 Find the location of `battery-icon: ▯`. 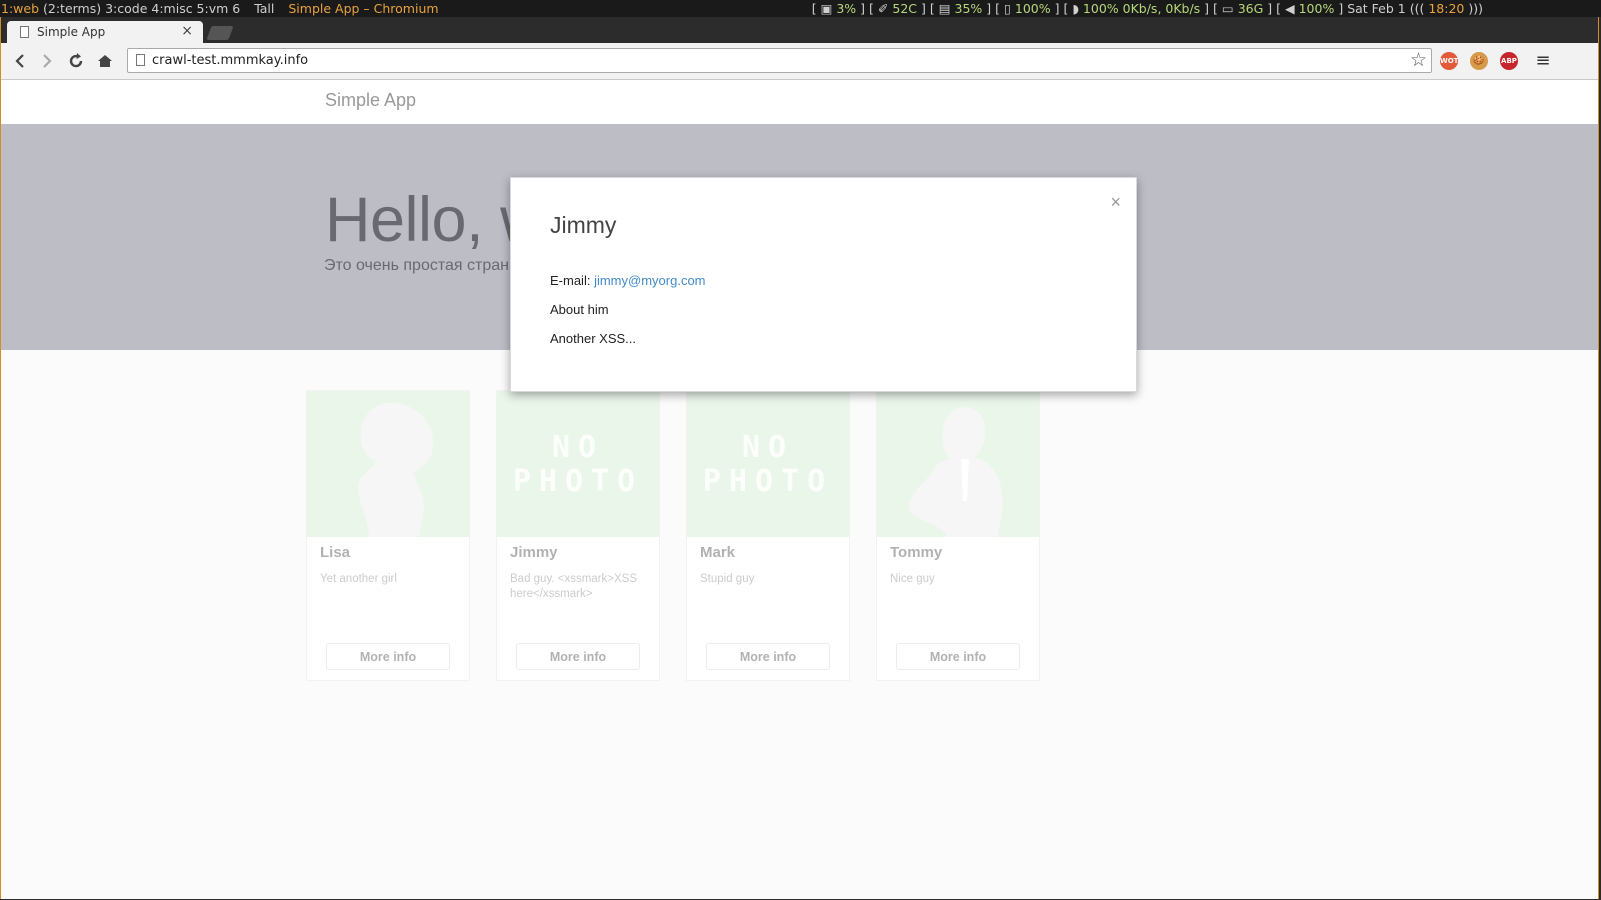

battery-icon: ▯ is located at coordinates (1007, 8).